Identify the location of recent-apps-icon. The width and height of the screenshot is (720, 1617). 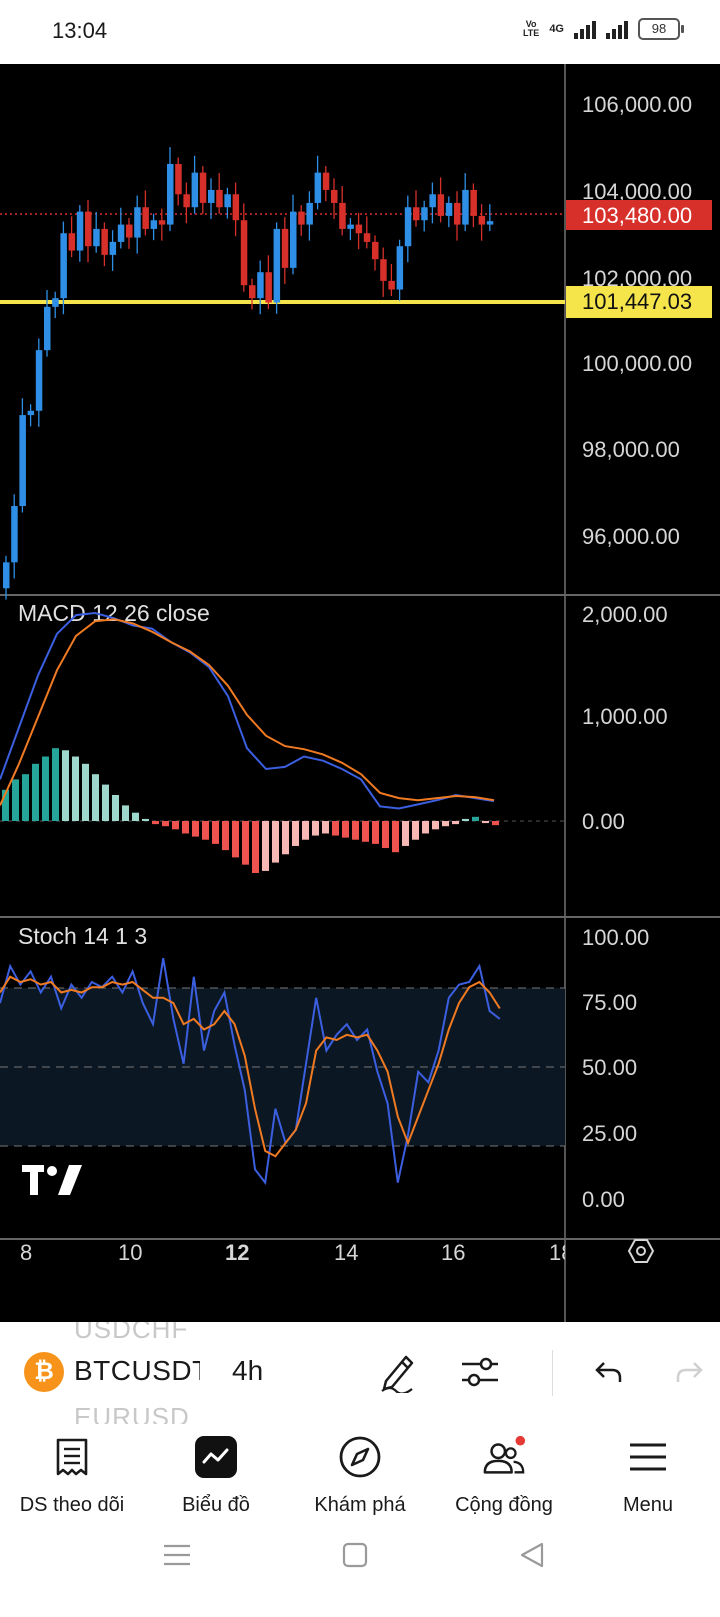
(177, 1555).